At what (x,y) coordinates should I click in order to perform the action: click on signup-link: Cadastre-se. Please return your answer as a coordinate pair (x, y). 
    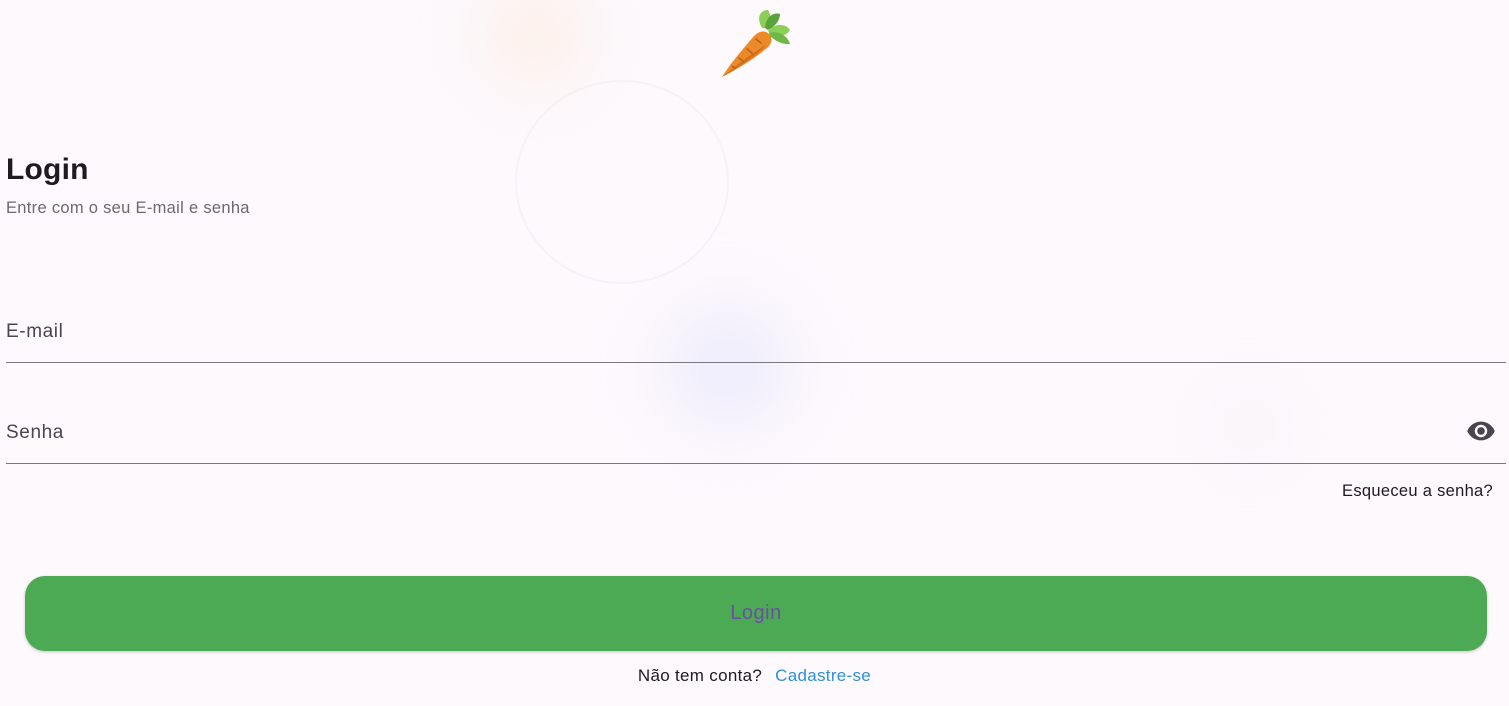
    Looking at the image, I should click on (823, 675).